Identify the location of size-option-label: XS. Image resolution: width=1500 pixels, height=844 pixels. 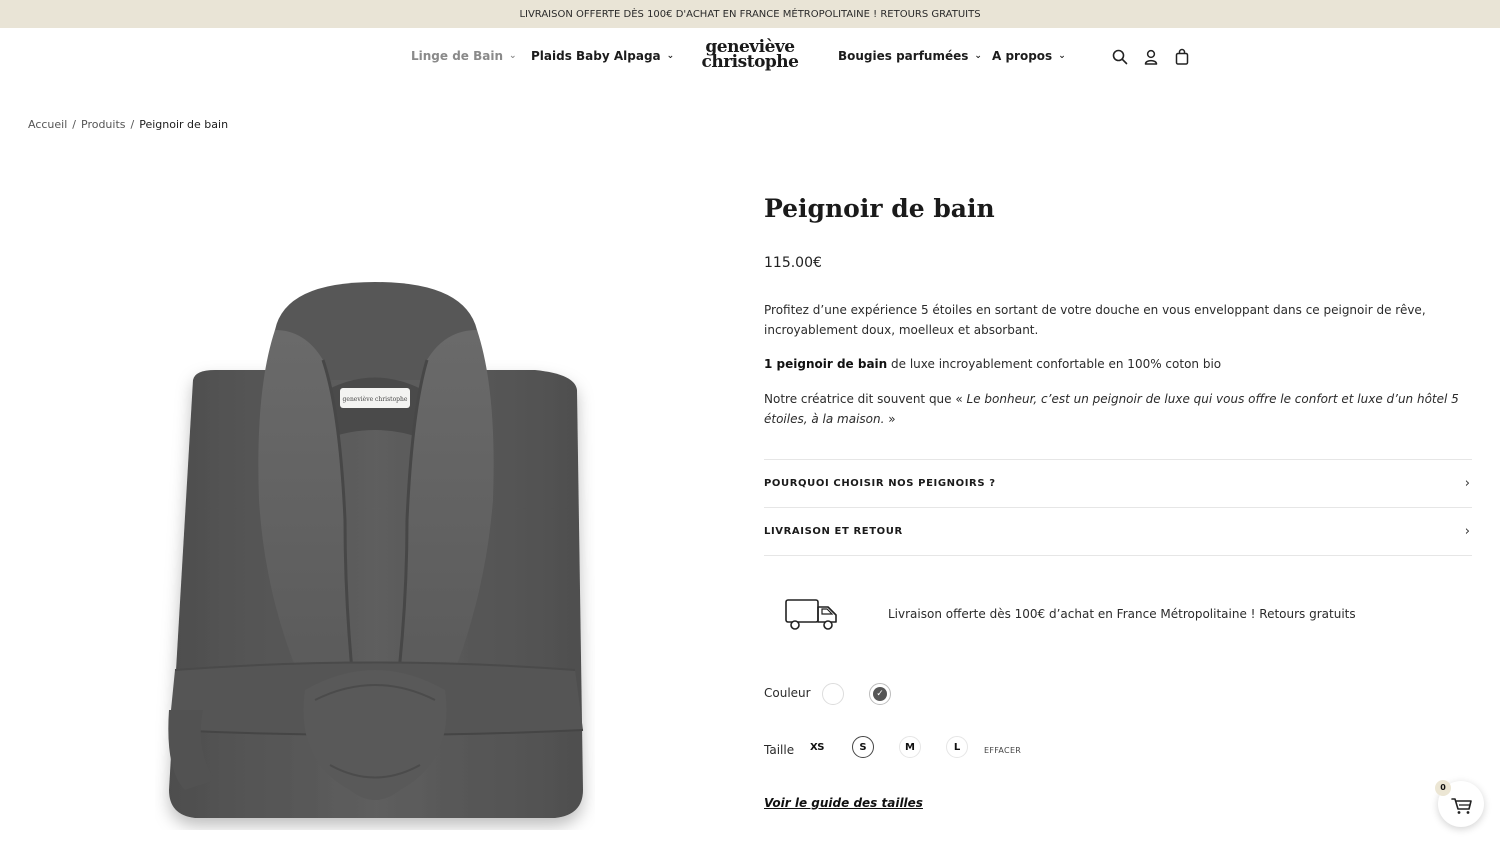
(817, 747).